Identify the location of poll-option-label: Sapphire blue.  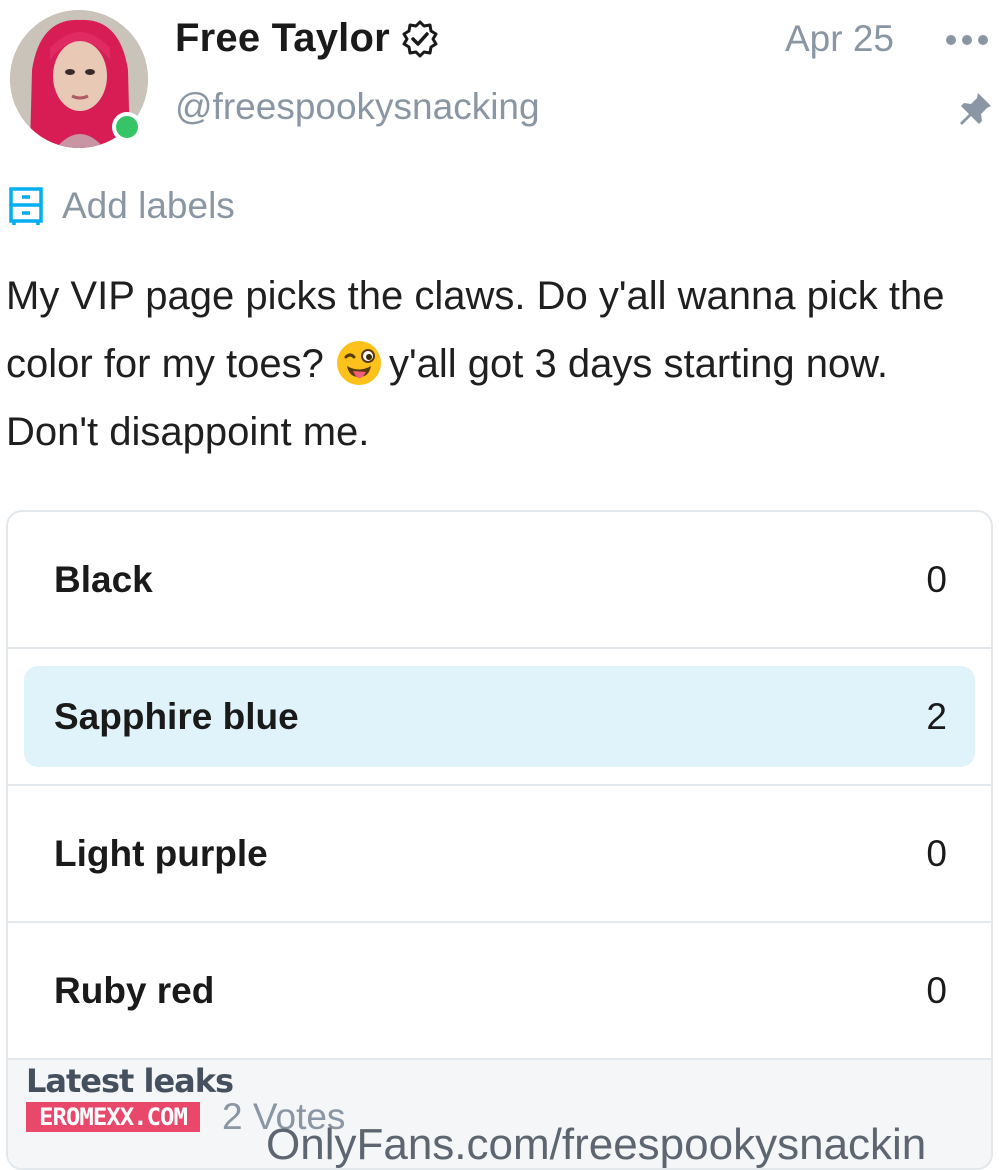
(176, 716).